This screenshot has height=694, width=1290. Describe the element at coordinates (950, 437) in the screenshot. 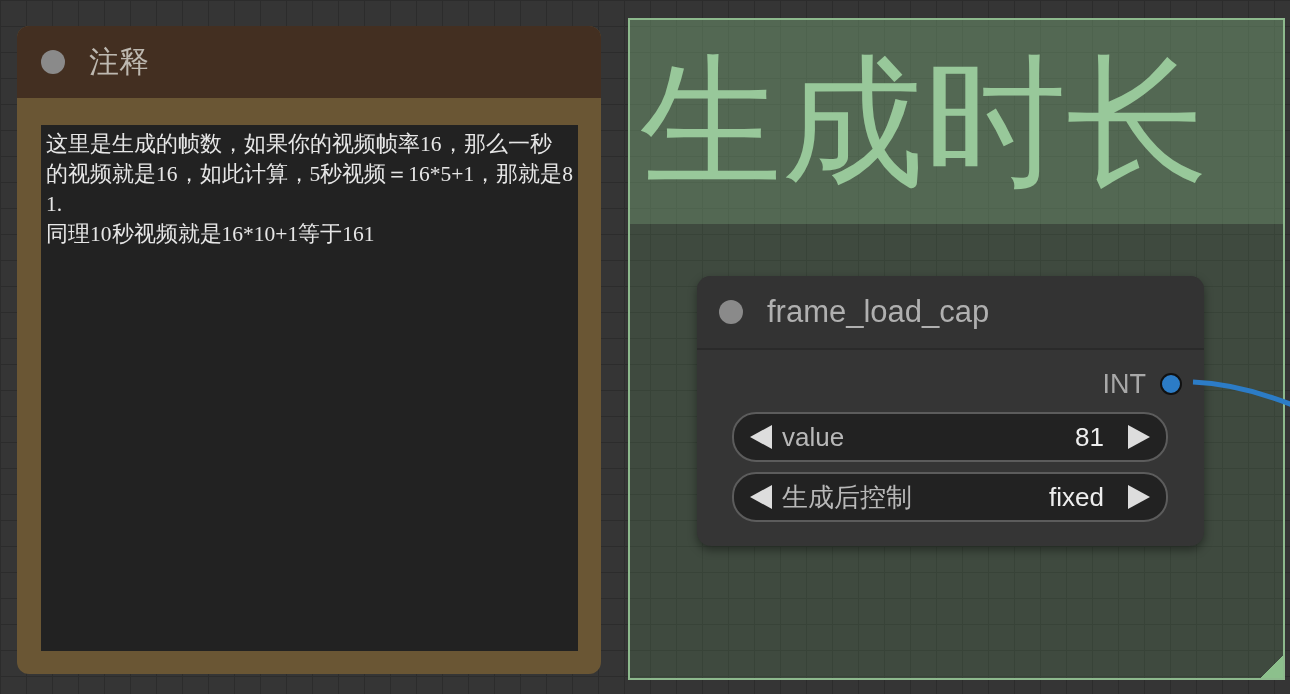

I see `number-widget: value 81` at that location.